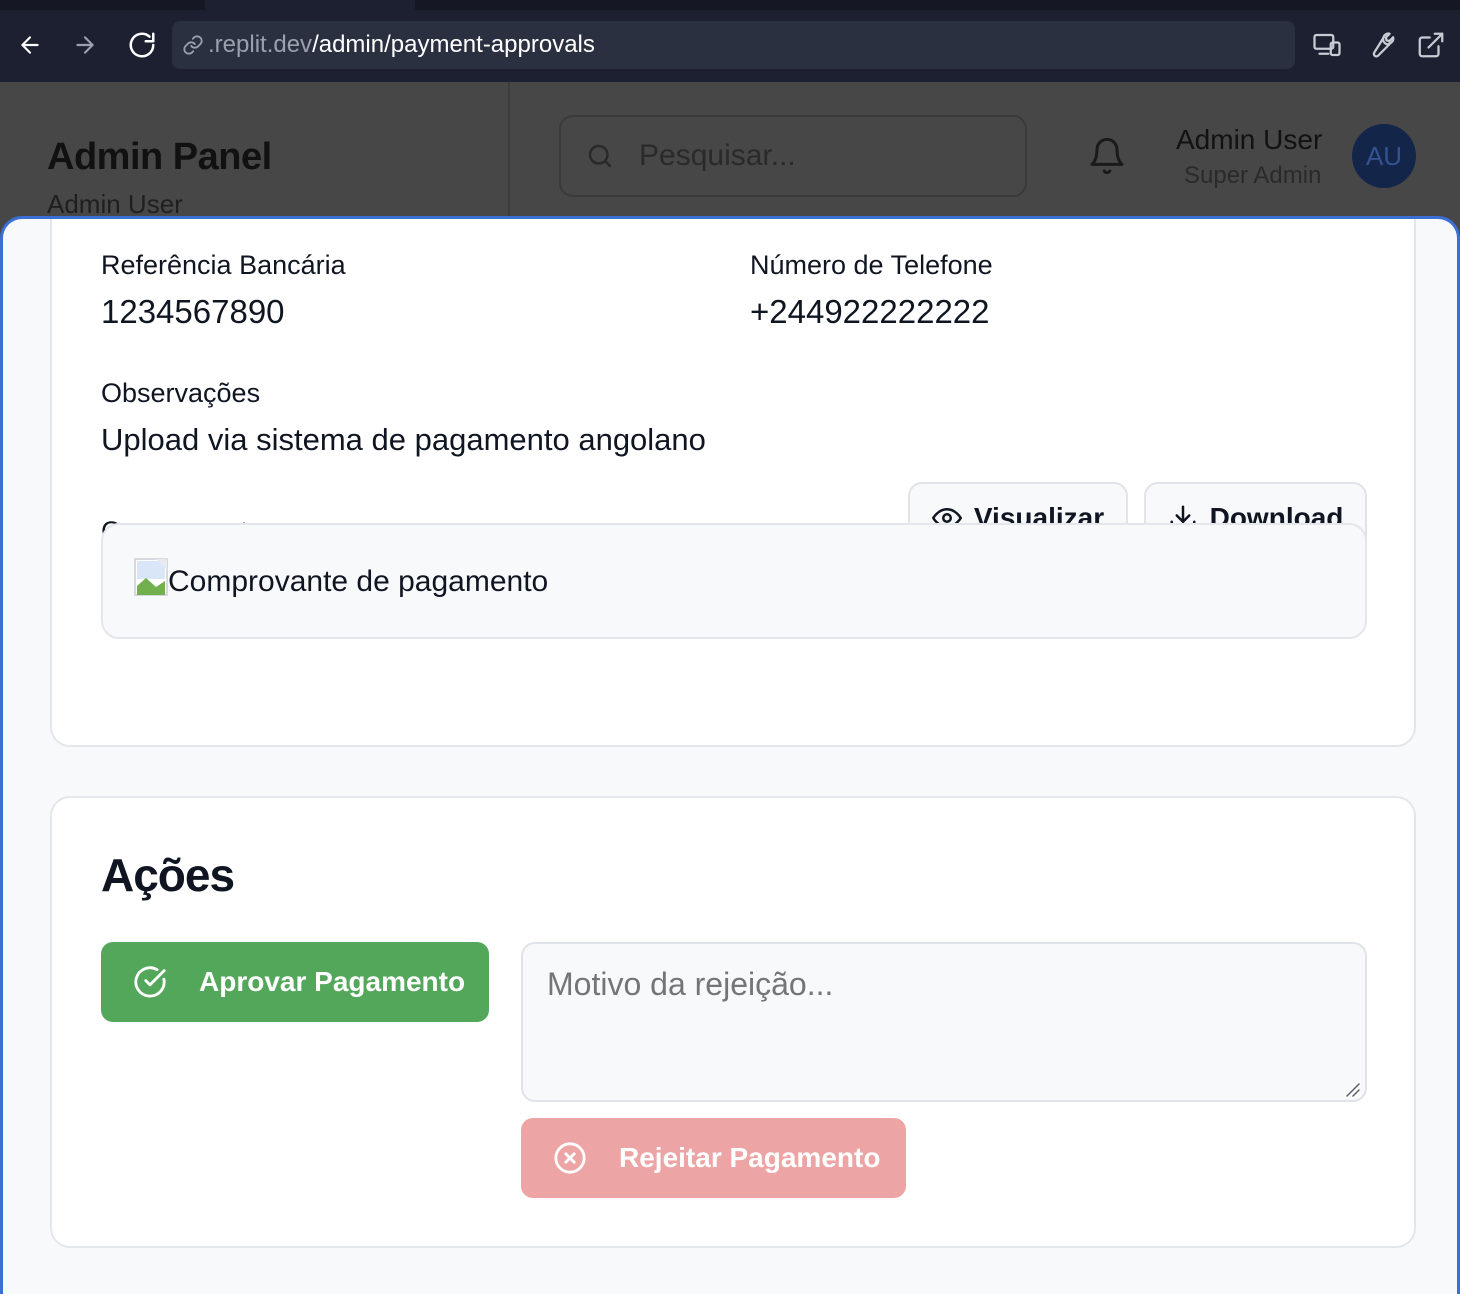 The width and height of the screenshot is (1460, 1294). Describe the element at coordinates (600, 156) in the screenshot. I see `search-icon` at that location.